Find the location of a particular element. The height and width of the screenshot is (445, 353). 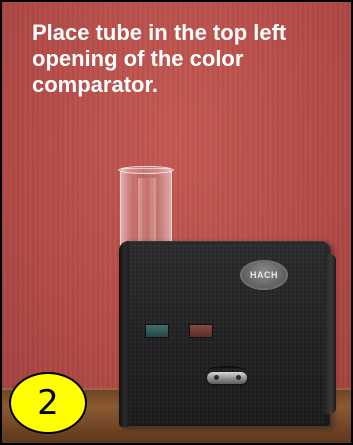

step-number-badge: 2 is located at coordinates (48, 403).